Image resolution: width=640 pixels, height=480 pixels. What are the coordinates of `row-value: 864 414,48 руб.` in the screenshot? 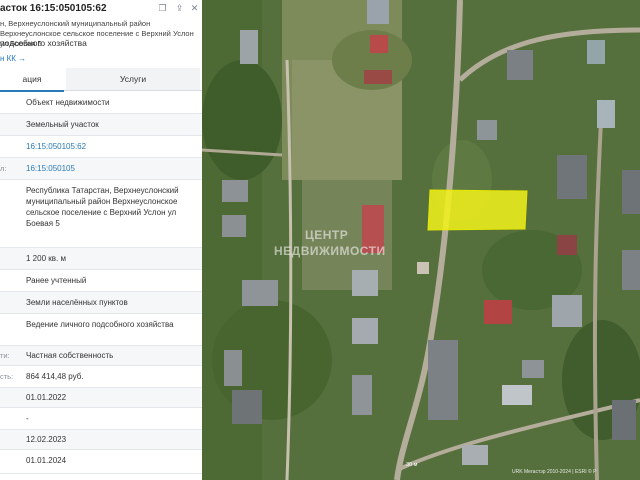 It's located at (55, 376).